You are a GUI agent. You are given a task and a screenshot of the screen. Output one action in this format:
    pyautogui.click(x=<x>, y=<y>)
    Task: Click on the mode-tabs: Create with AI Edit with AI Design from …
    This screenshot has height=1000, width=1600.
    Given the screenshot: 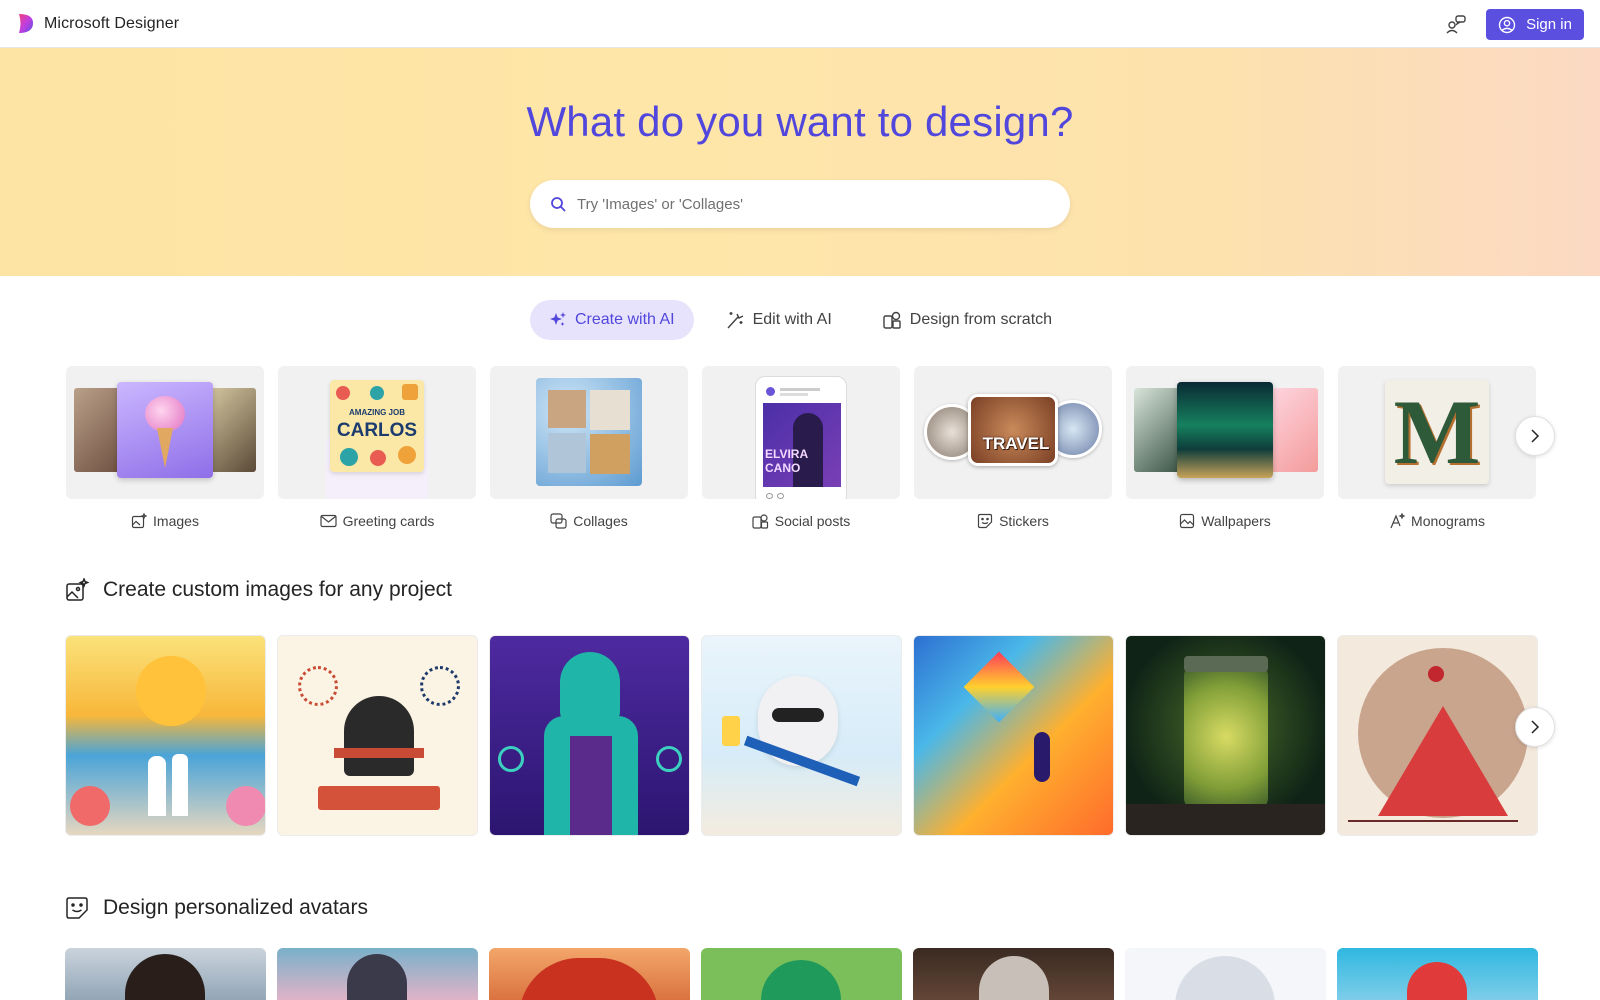 What is the action you would take?
    pyautogui.click(x=806, y=320)
    